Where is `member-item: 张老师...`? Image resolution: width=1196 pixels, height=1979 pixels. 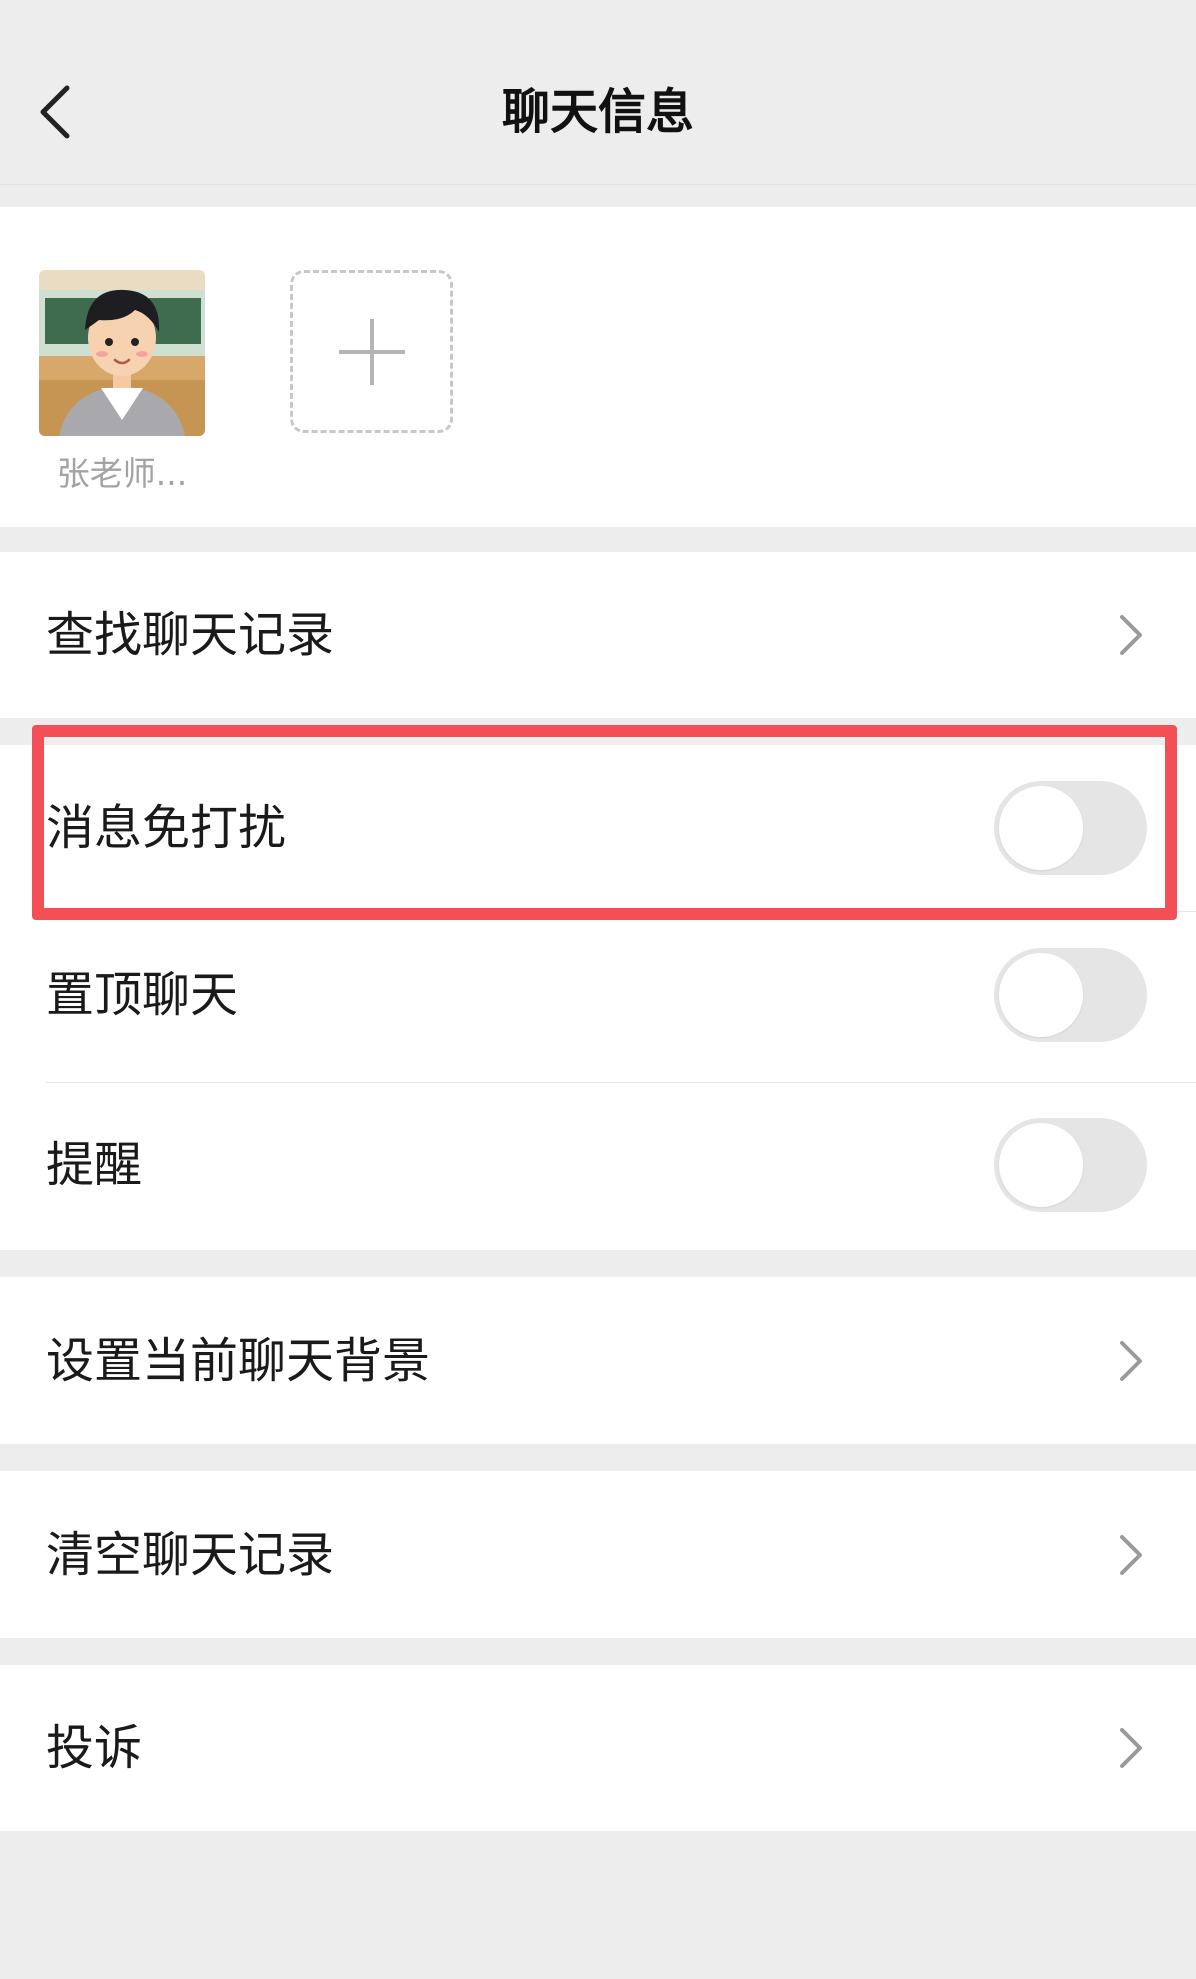 member-item: 张老师... is located at coordinates (122, 383).